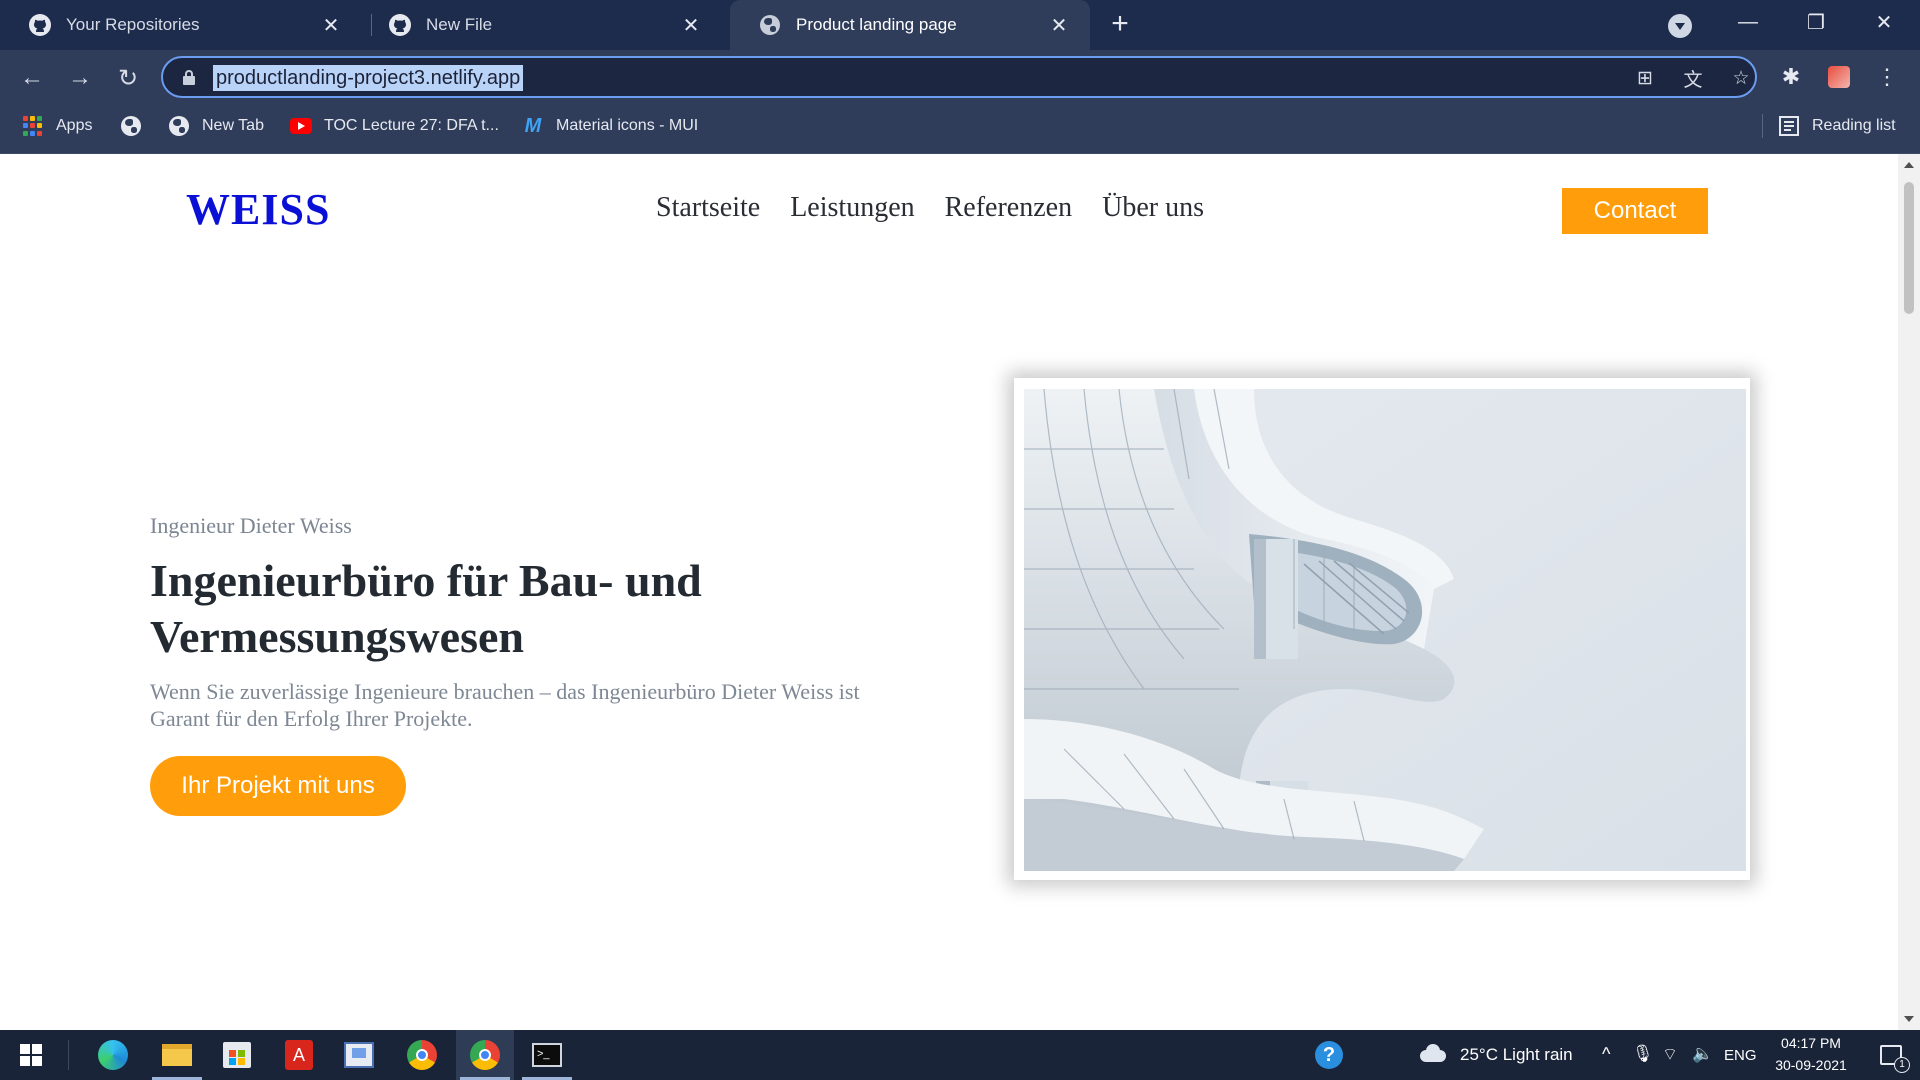  I want to click on bookmark-label: Apps, so click(74, 125).